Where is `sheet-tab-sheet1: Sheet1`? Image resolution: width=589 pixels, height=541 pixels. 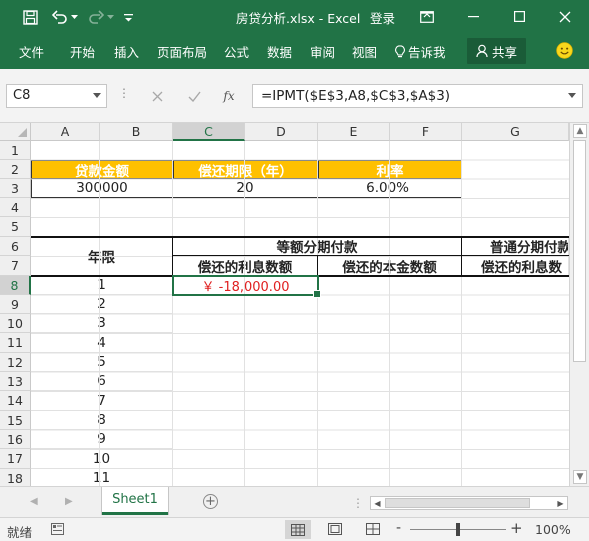
sheet-tab-sheet1: Sheet1 is located at coordinates (135, 501).